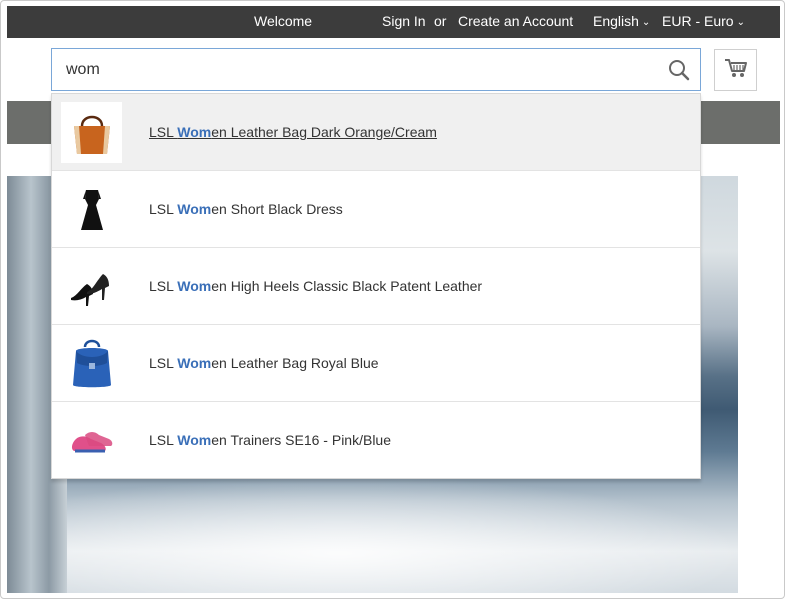  Describe the element at coordinates (91, 286) in the screenshot. I see `black-heels-image` at that location.